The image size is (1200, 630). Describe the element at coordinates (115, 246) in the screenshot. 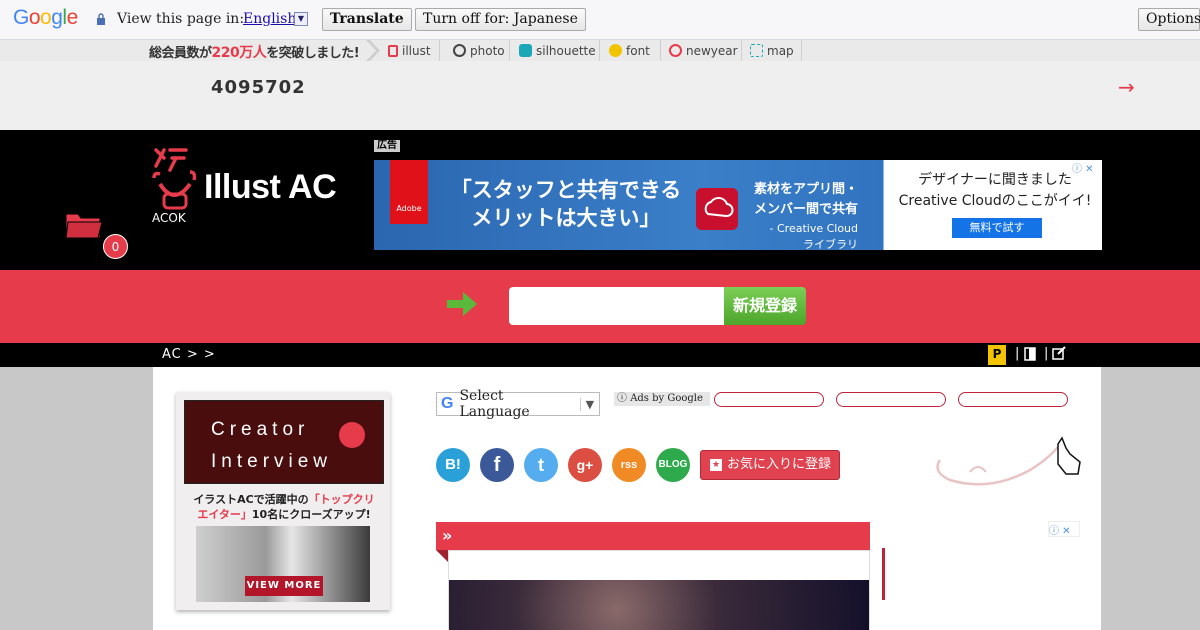

I see `cart-count-badge: 0` at that location.